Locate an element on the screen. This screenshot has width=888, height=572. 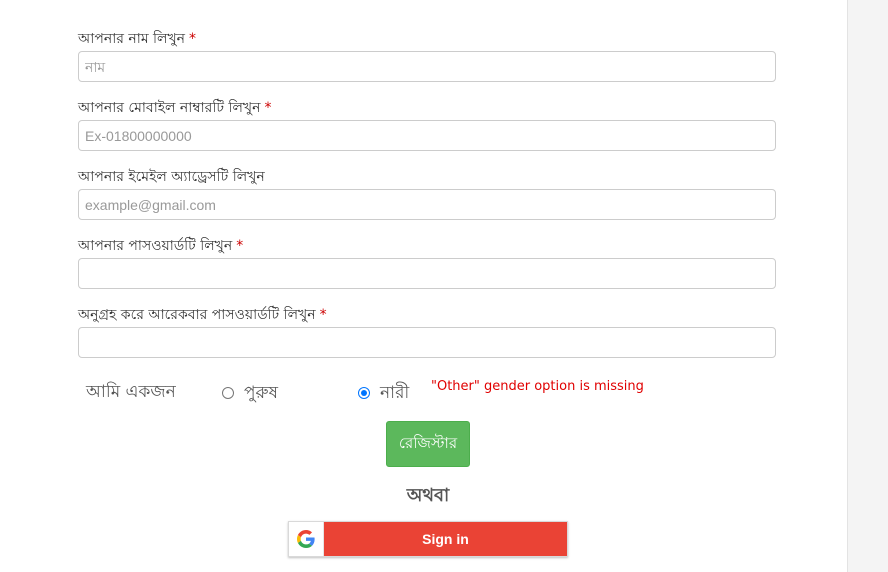
name-input is located at coordinates (427, 66).